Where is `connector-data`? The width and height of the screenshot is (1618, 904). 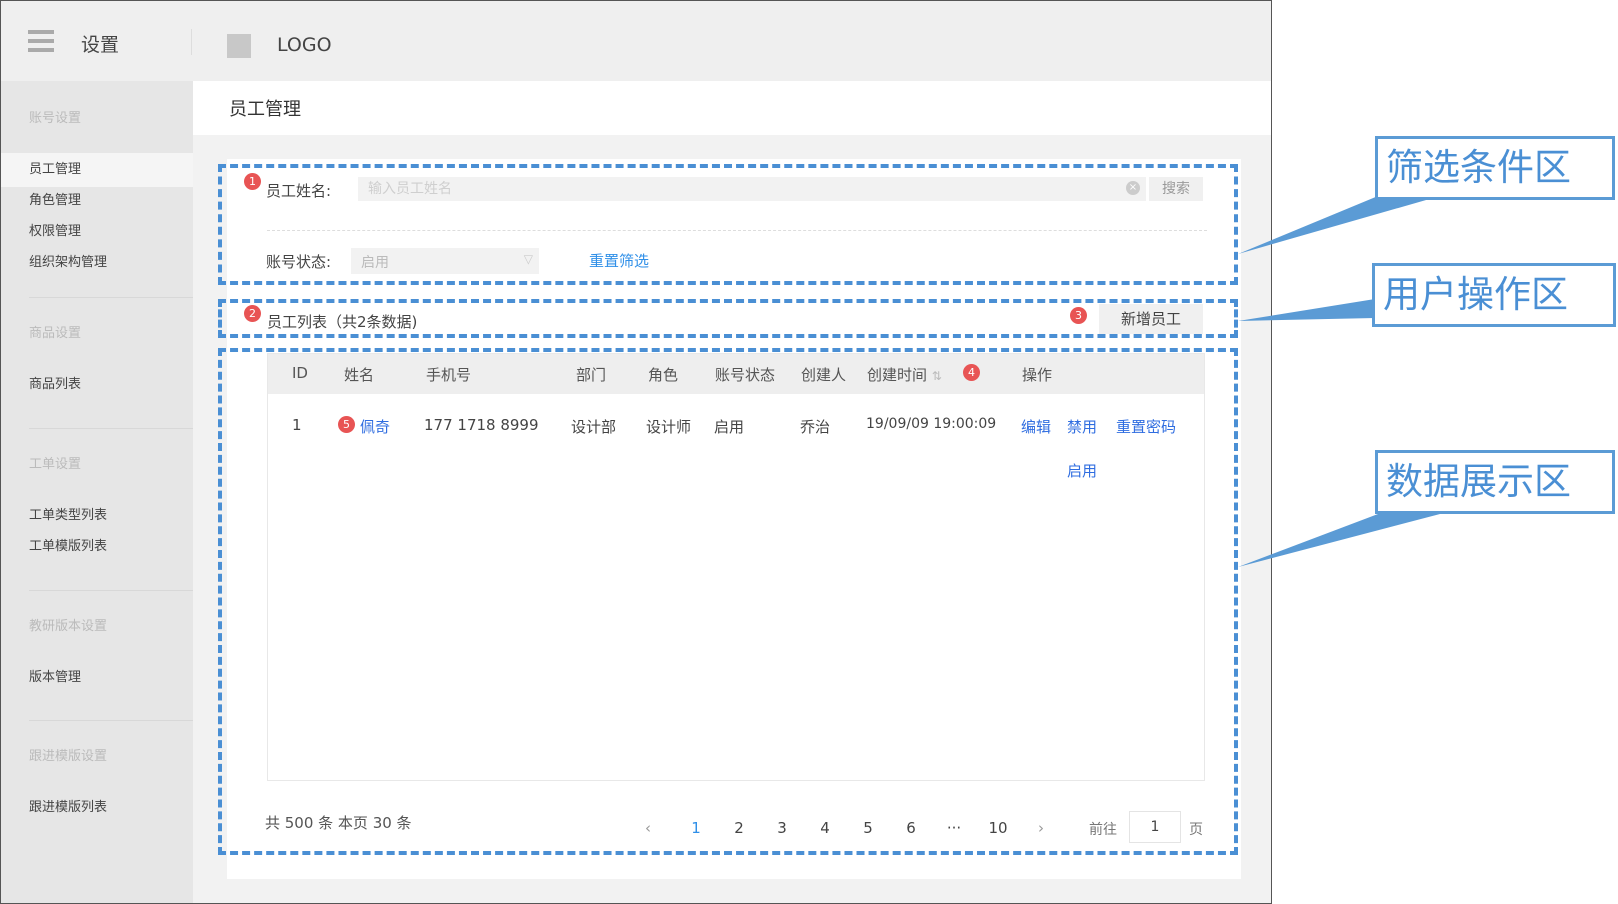
connector-data is located at coordinates (1339, 540).